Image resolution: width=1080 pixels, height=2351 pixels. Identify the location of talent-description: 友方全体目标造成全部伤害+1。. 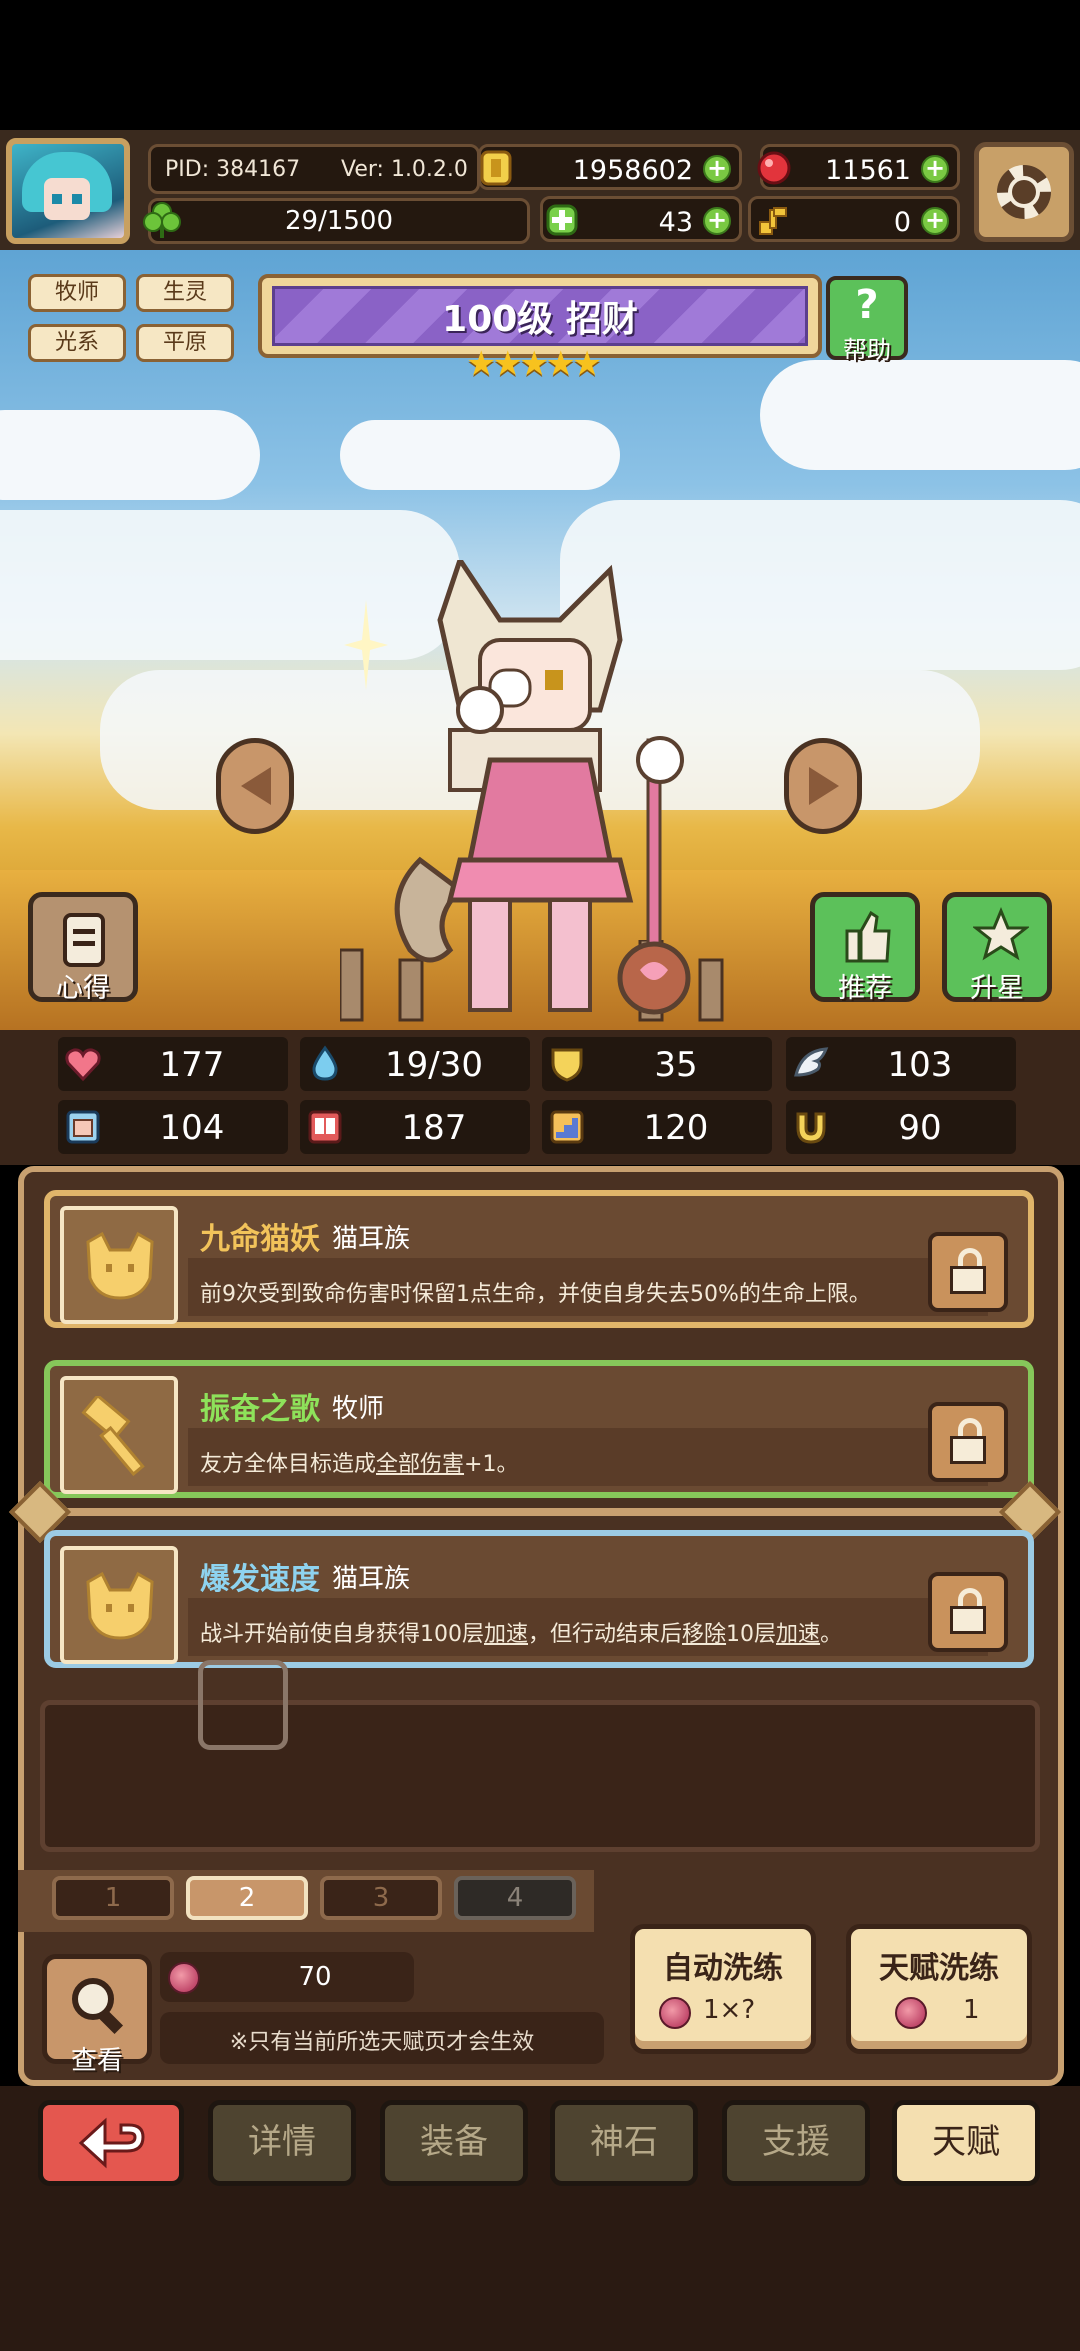
(359, 1464).